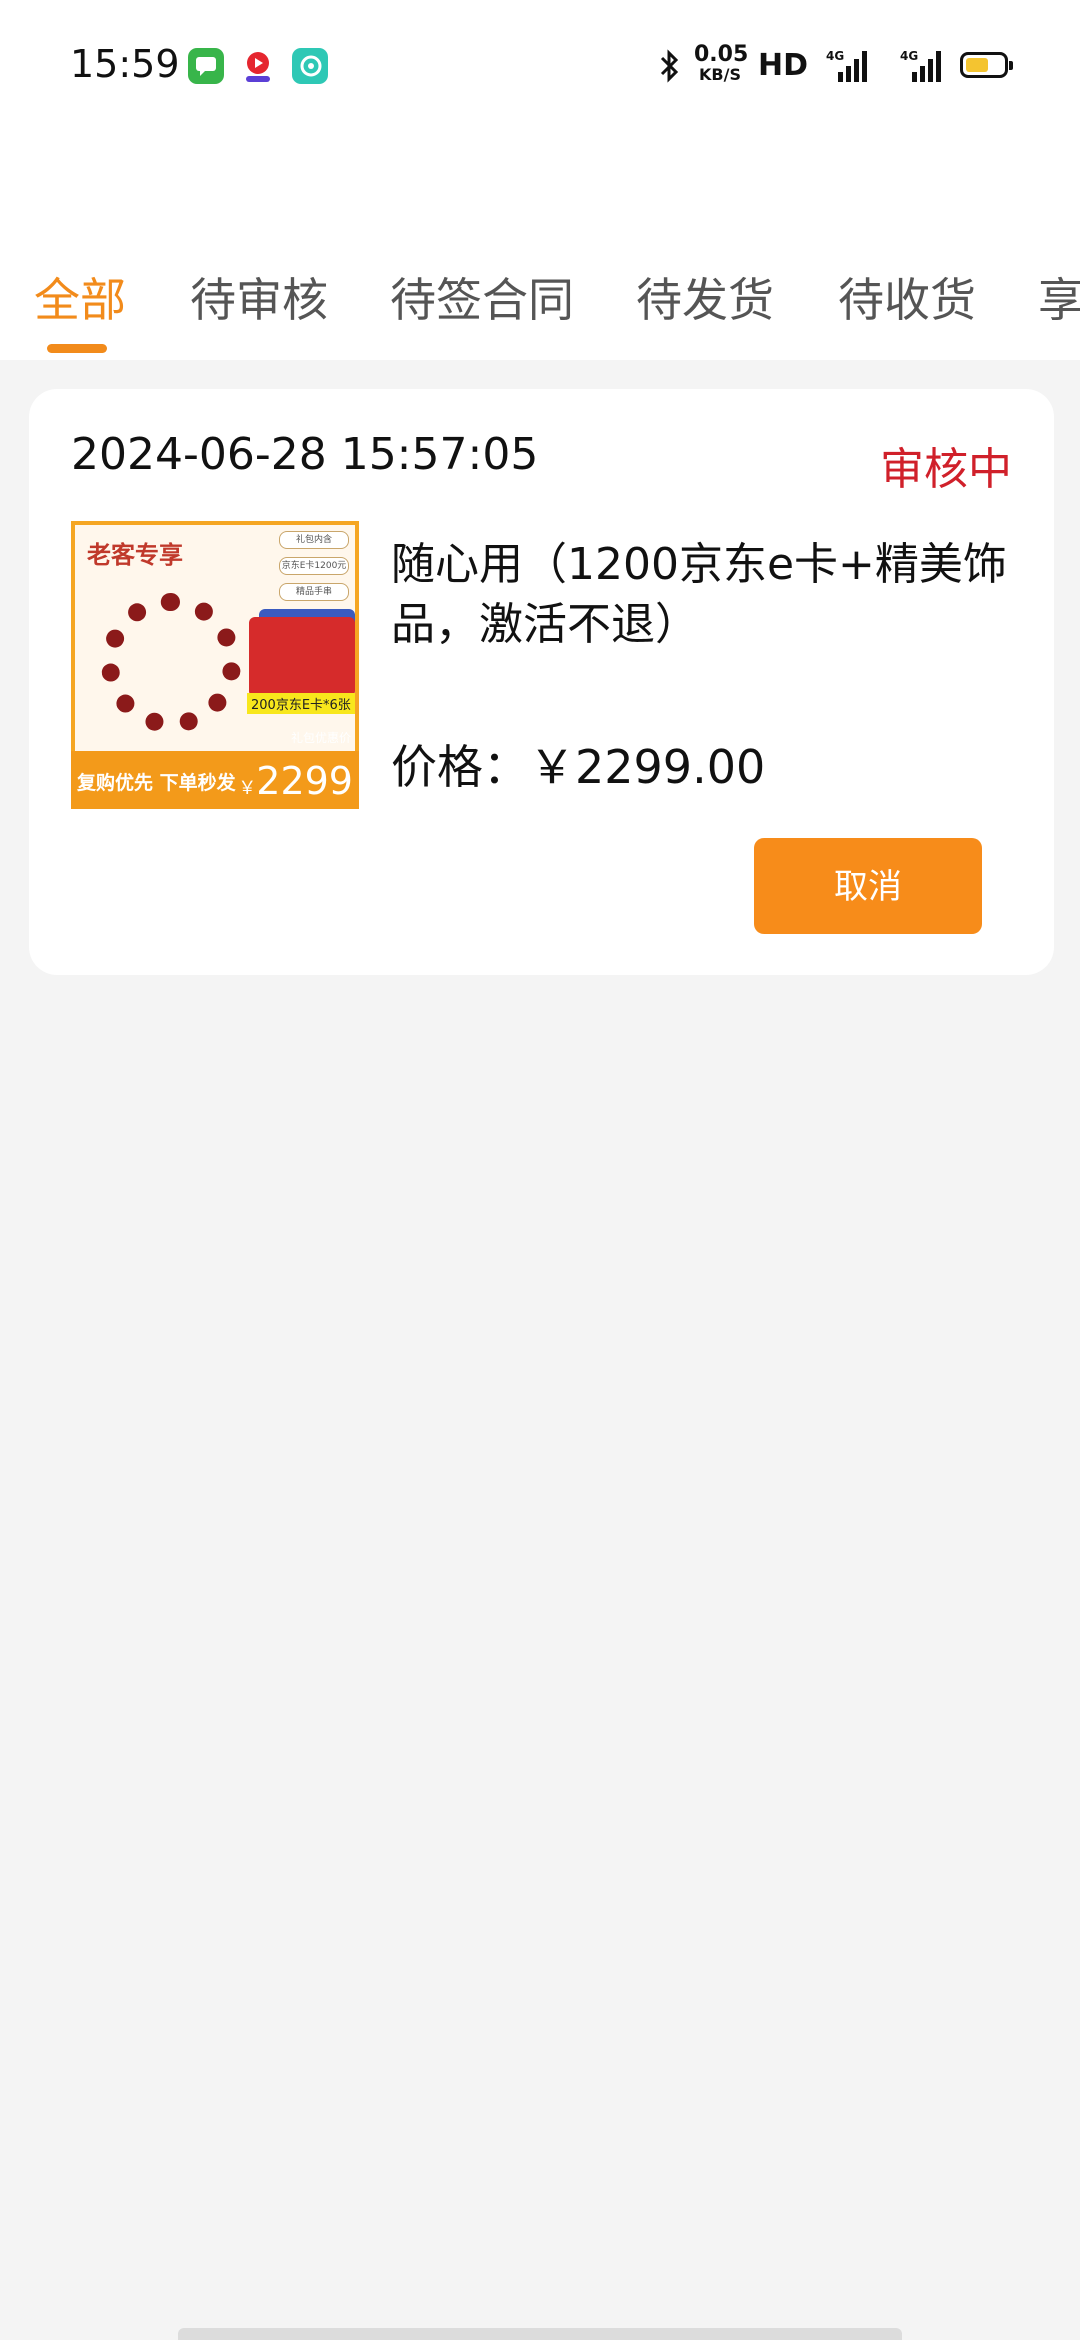  Describe the element at coordinates (706, 595) in the screenshot. I see `product-title: 随心用（1200京东e卡+精美饰品，激活不退）` at that location.